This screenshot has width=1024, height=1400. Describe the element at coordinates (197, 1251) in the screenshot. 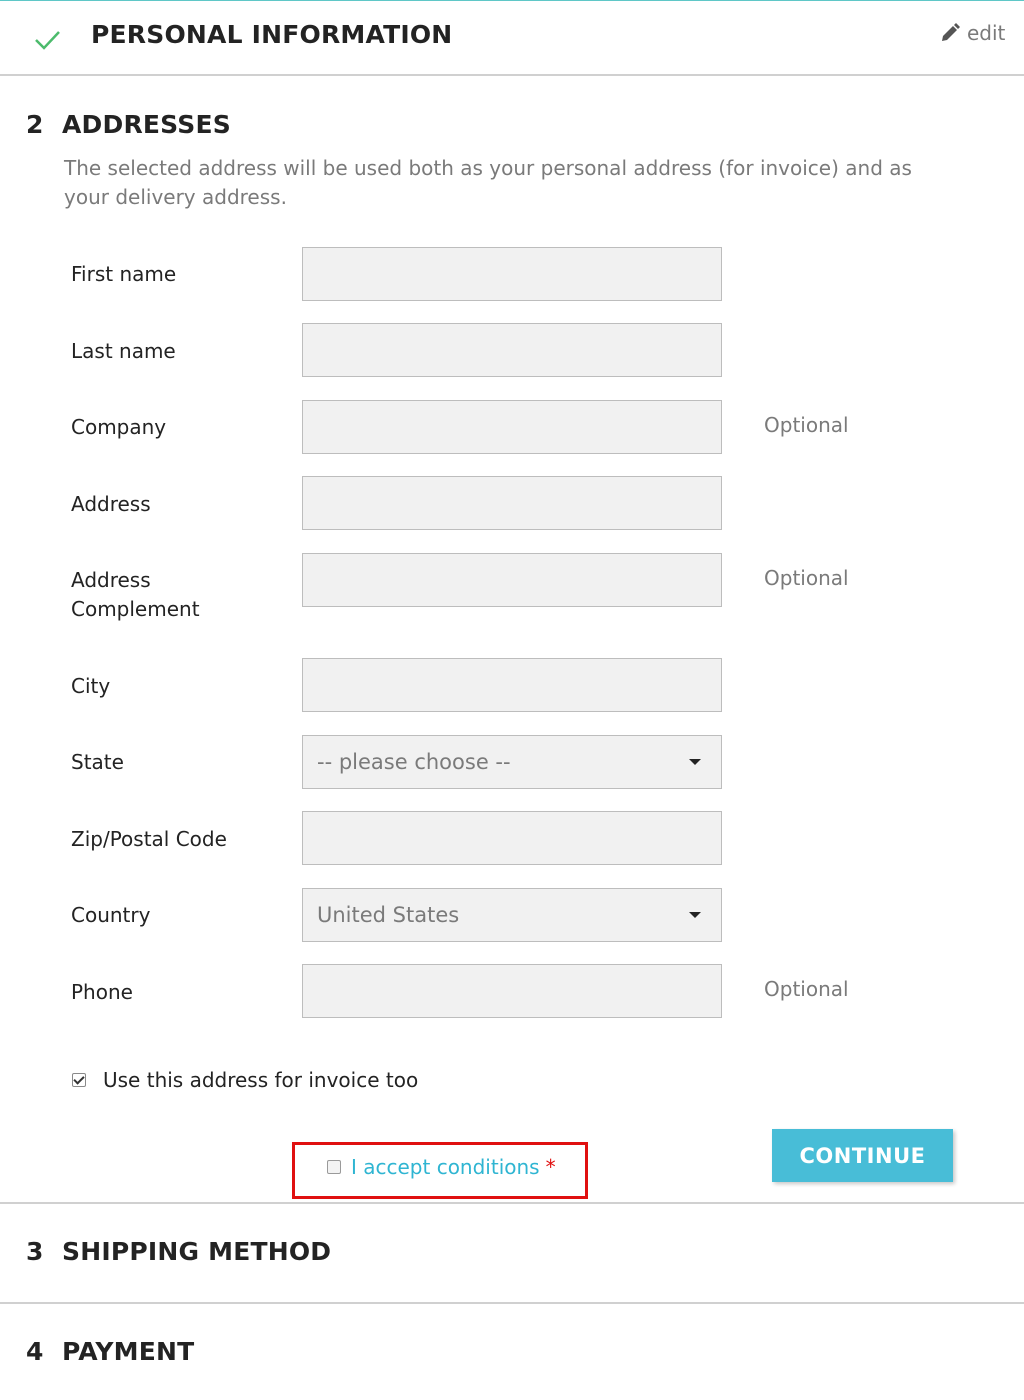

I see `step-title-text: SHIPPING METHOD` at that location.